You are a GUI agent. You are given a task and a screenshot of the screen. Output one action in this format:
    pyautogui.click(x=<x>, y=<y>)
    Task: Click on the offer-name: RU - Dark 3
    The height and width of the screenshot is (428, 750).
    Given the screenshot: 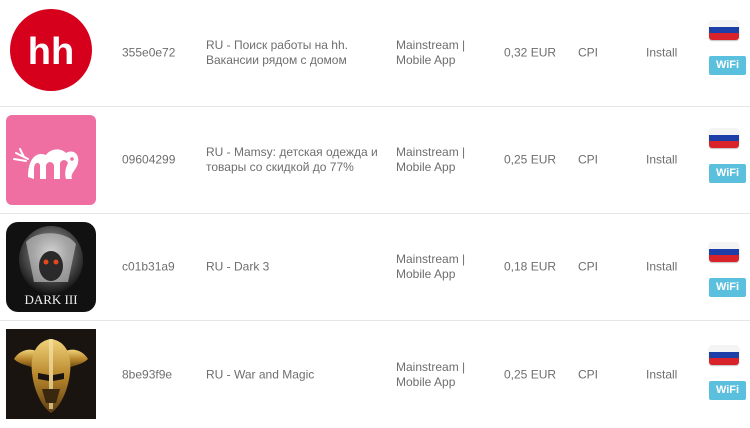 What is the action you would take?
    pyautogui.click(x=296, y=267)
    